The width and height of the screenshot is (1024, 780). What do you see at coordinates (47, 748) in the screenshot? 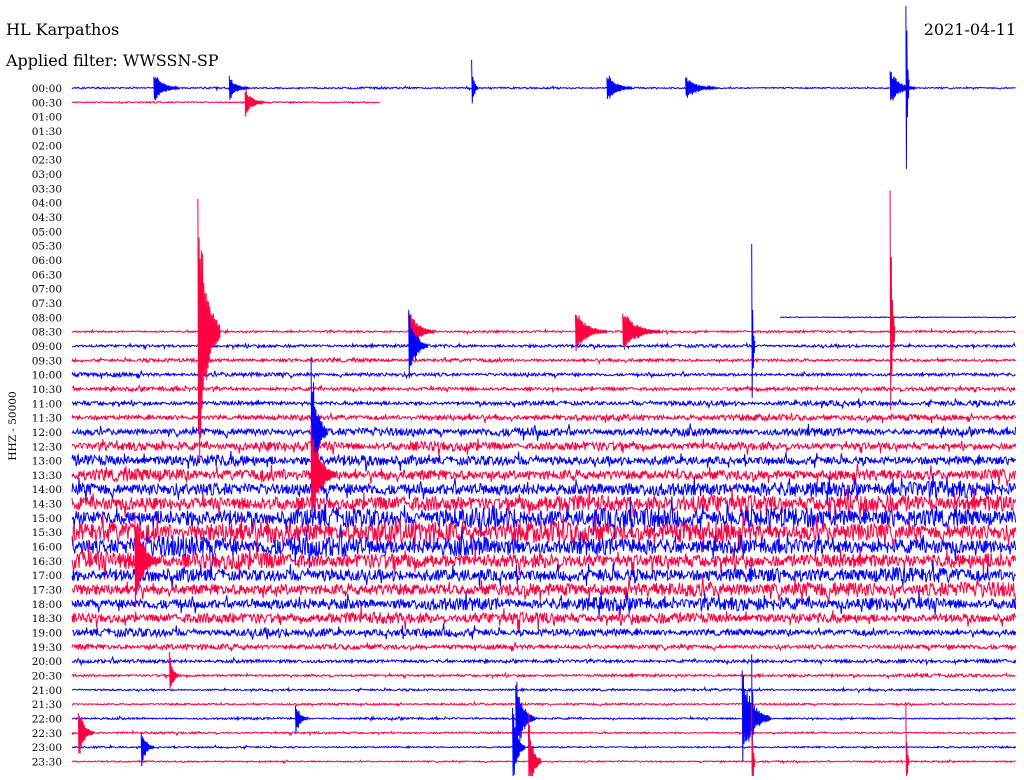
I see `row-label-2300: 23:00` at bounding box center [47, 748].